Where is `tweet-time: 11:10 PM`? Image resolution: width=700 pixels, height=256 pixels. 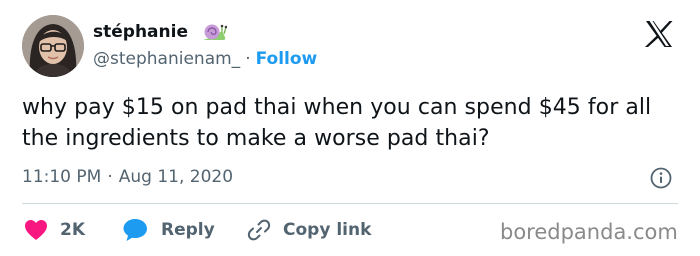
tweet-time: 11:10 PM is located at coordinates (62, 177).